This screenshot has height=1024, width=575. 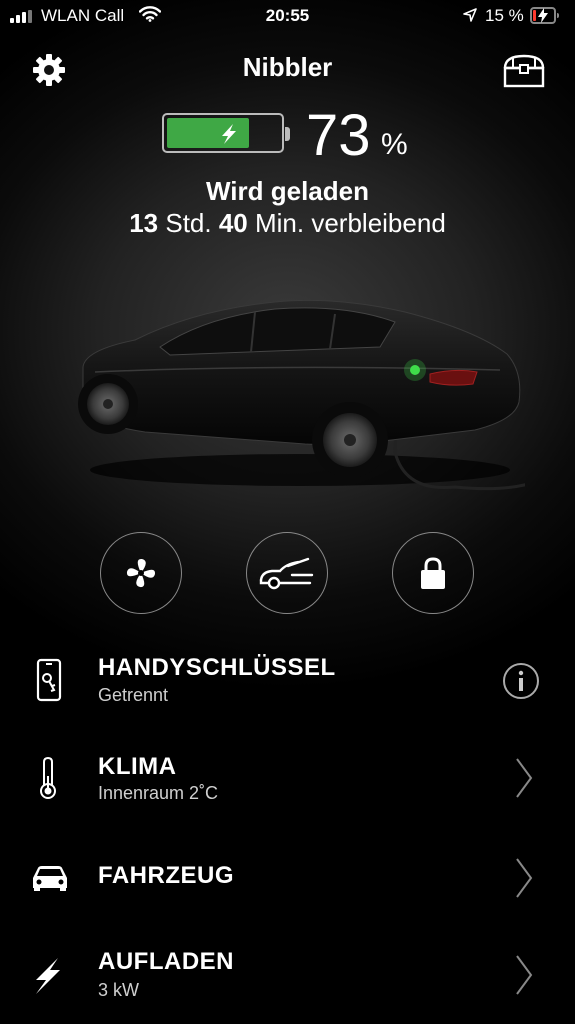 I want to click on frunk-icon, so click(x=286, y=573).